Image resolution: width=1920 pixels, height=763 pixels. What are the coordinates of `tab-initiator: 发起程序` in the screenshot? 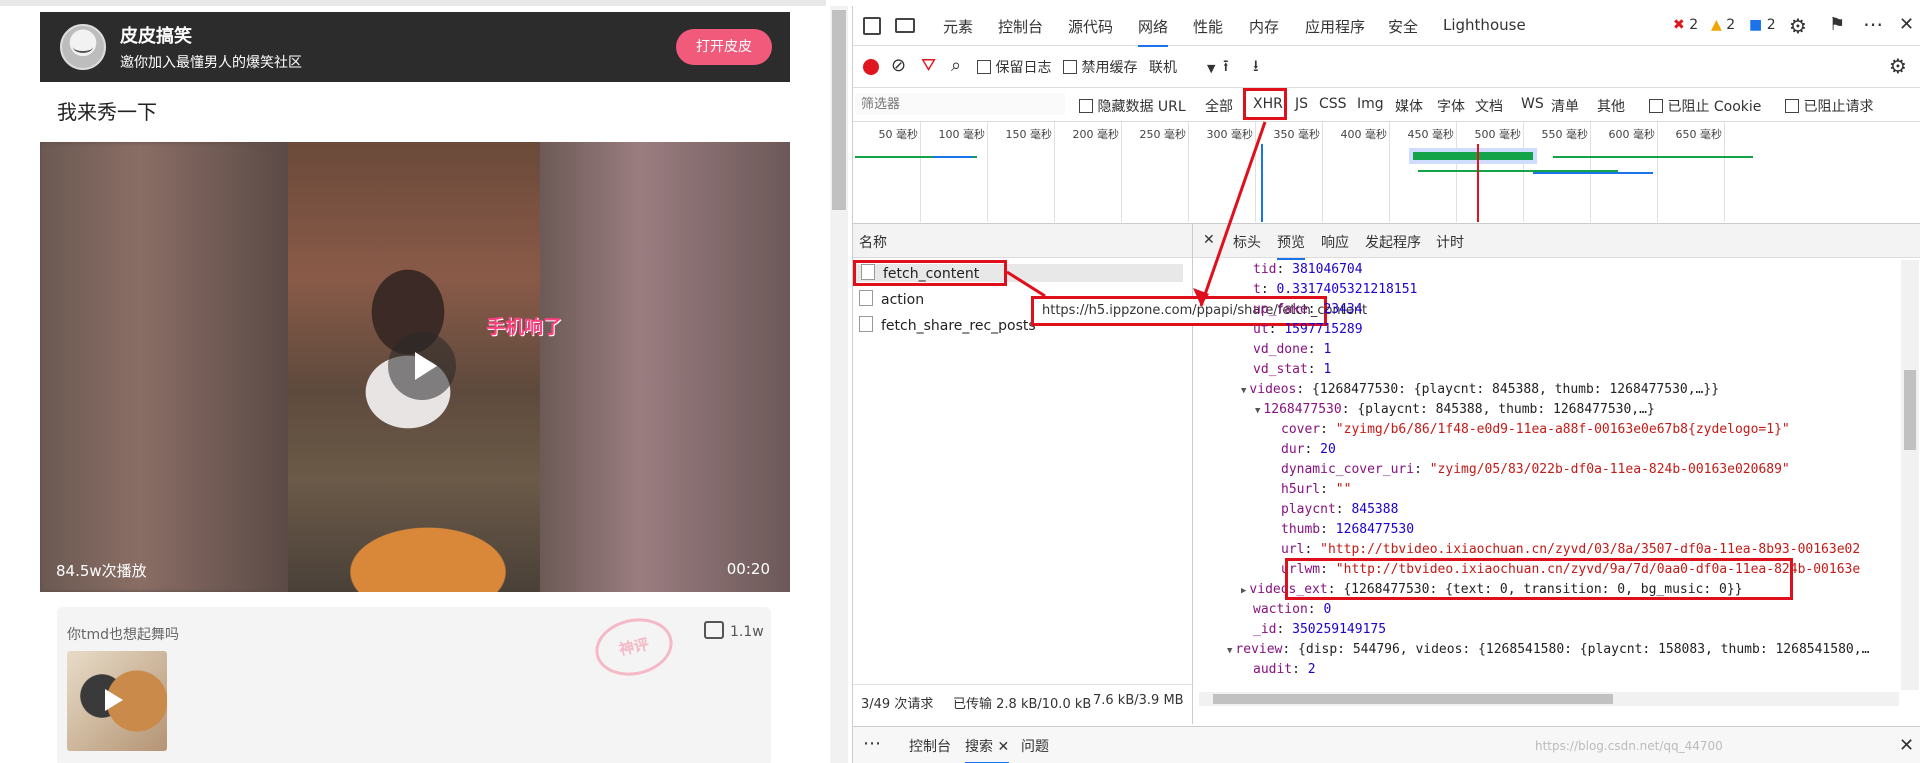 It's located at (1393, 242).